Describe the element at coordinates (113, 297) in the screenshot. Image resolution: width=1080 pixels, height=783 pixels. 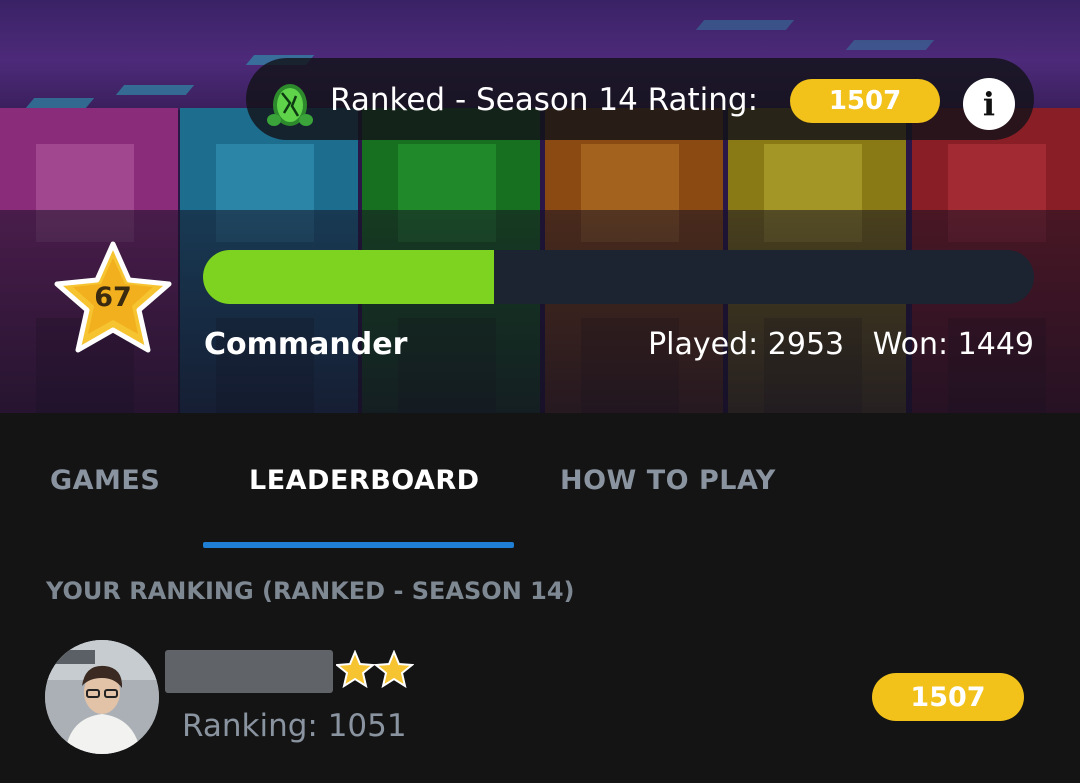
I see `level-number: 67` at that location.